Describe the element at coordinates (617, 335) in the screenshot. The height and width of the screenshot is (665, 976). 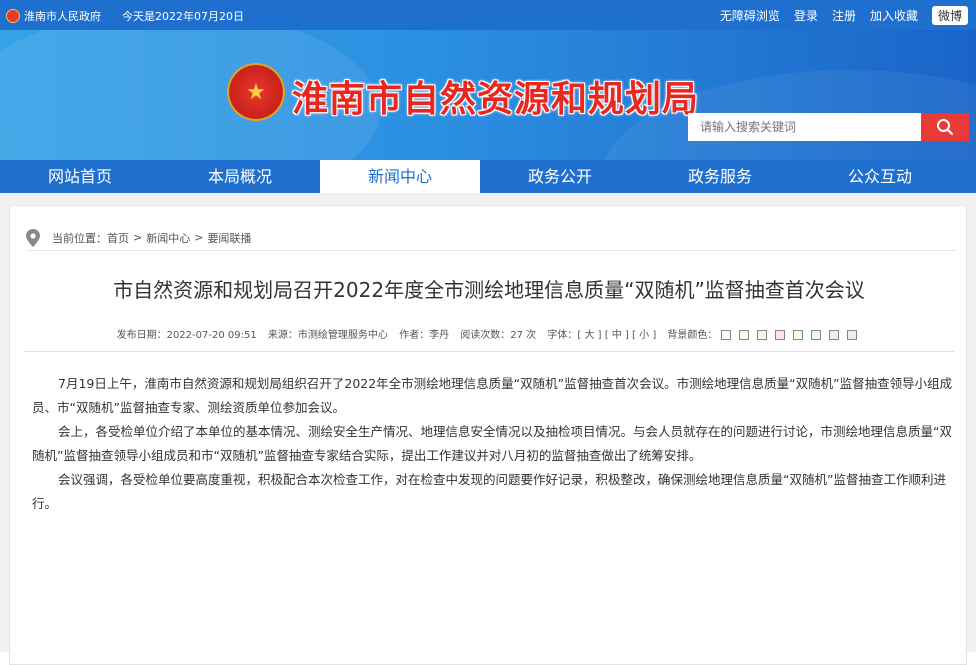
I see `font-medium-button: 中` at that location.